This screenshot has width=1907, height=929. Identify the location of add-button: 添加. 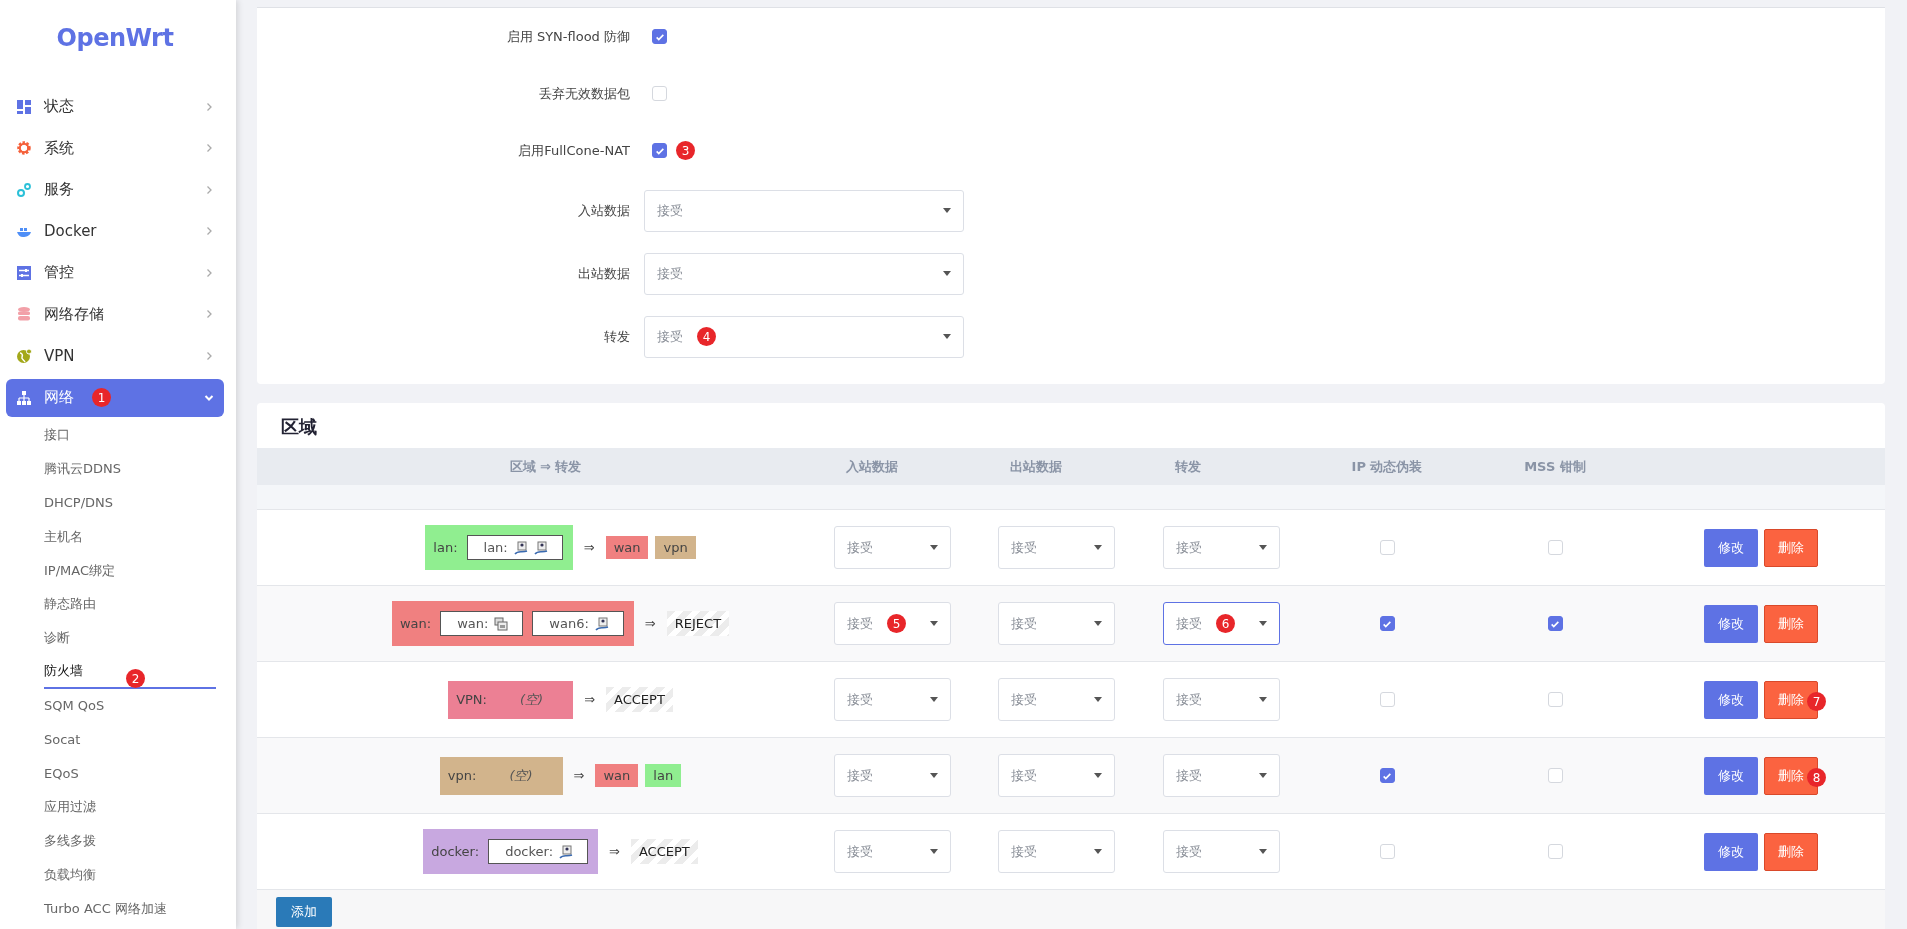
(304, 912).